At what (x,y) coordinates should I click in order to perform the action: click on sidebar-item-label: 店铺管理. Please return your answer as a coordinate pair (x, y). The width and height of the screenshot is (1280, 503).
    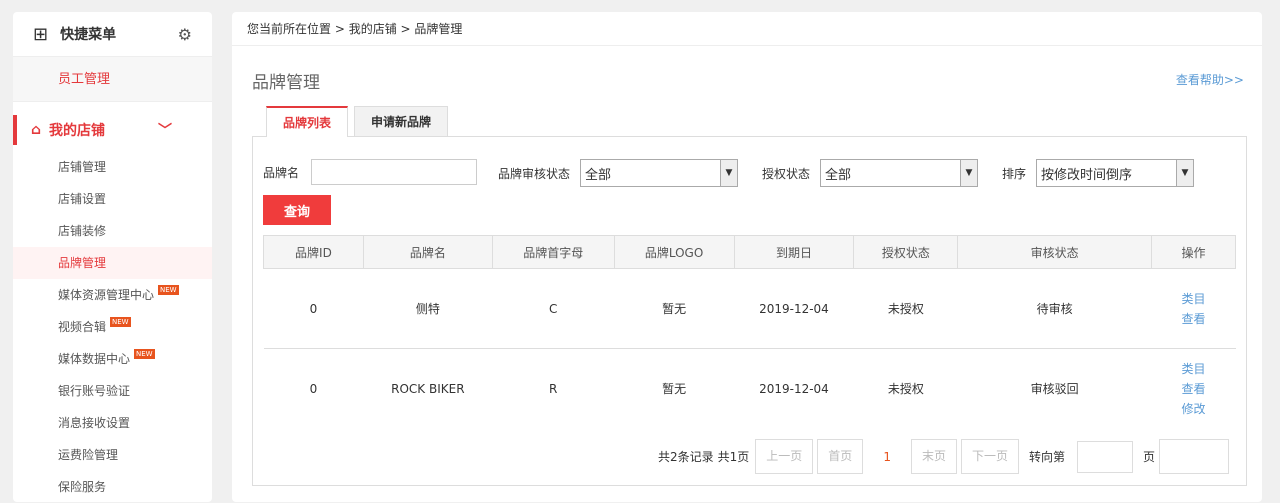
    Looking at the image, I should click on (82, 167).